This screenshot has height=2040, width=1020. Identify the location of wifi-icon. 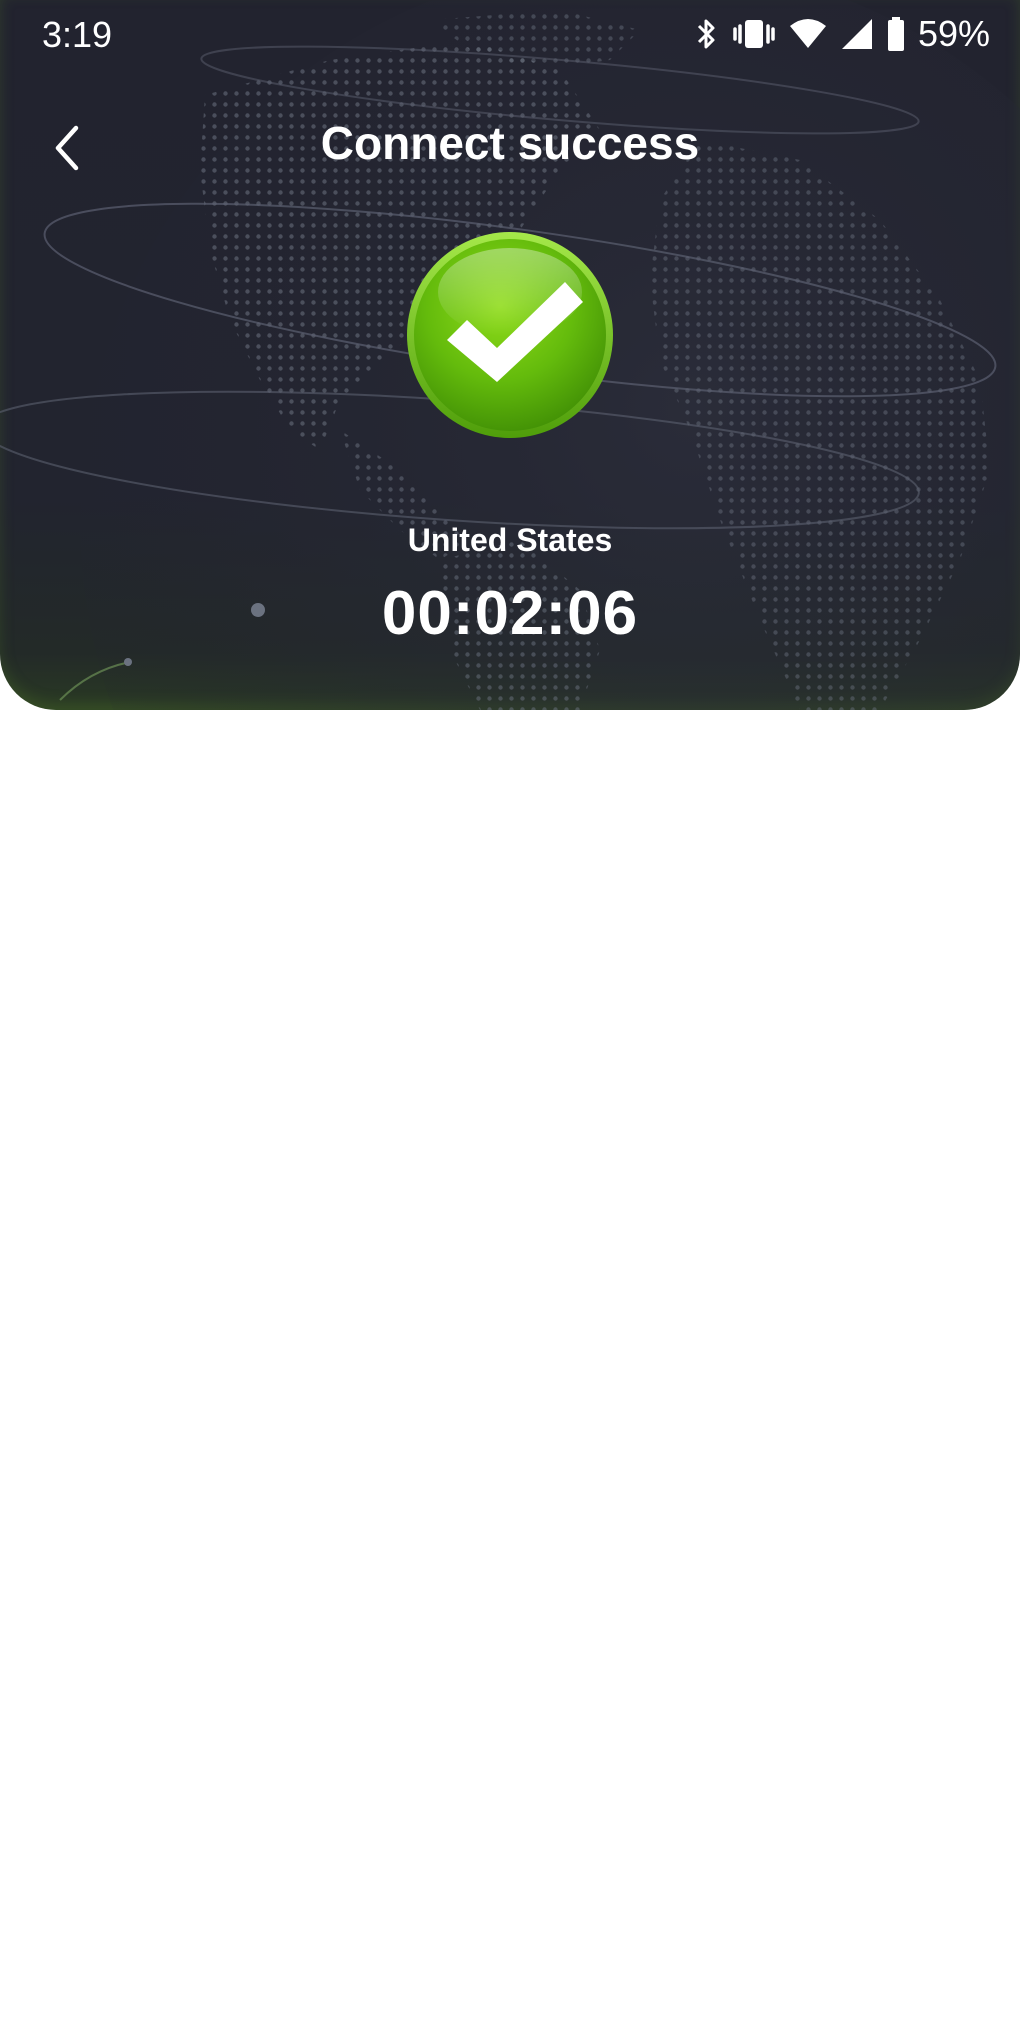
(807, 33).